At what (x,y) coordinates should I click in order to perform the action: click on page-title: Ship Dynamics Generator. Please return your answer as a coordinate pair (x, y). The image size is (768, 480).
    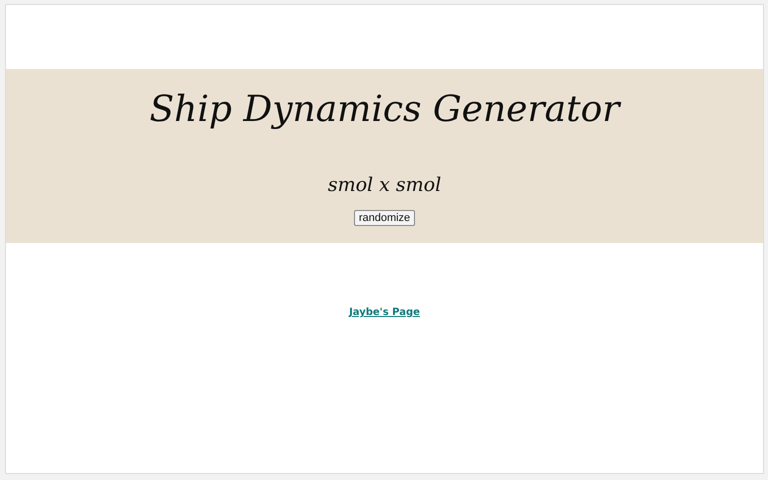
    Looking at the image, I should click on (384, 109).